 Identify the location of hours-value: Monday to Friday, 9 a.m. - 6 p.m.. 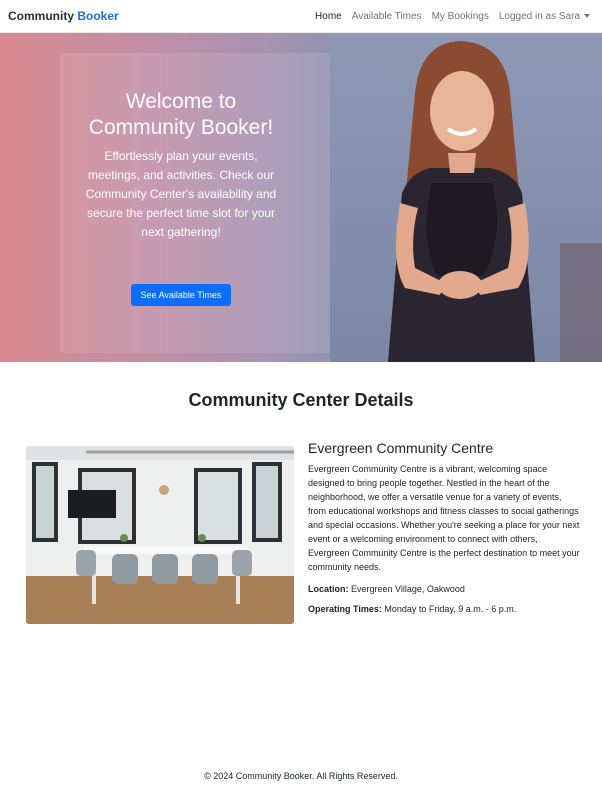
(450, 609).